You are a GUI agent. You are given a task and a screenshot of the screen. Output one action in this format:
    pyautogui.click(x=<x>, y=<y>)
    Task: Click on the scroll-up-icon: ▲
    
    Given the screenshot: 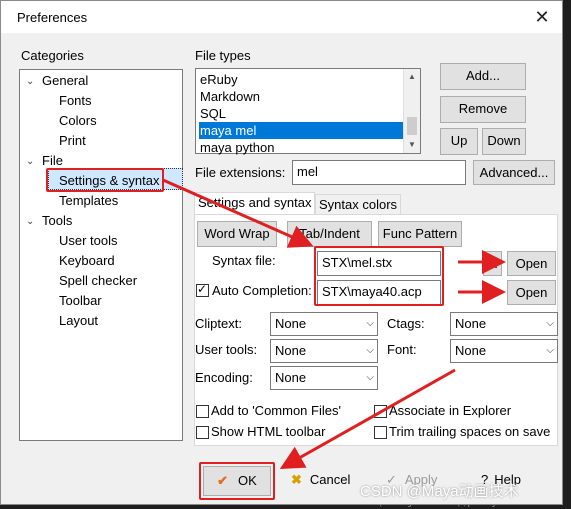 What is the action you would take?
    pyautogui.click(x=412, y=77)
    